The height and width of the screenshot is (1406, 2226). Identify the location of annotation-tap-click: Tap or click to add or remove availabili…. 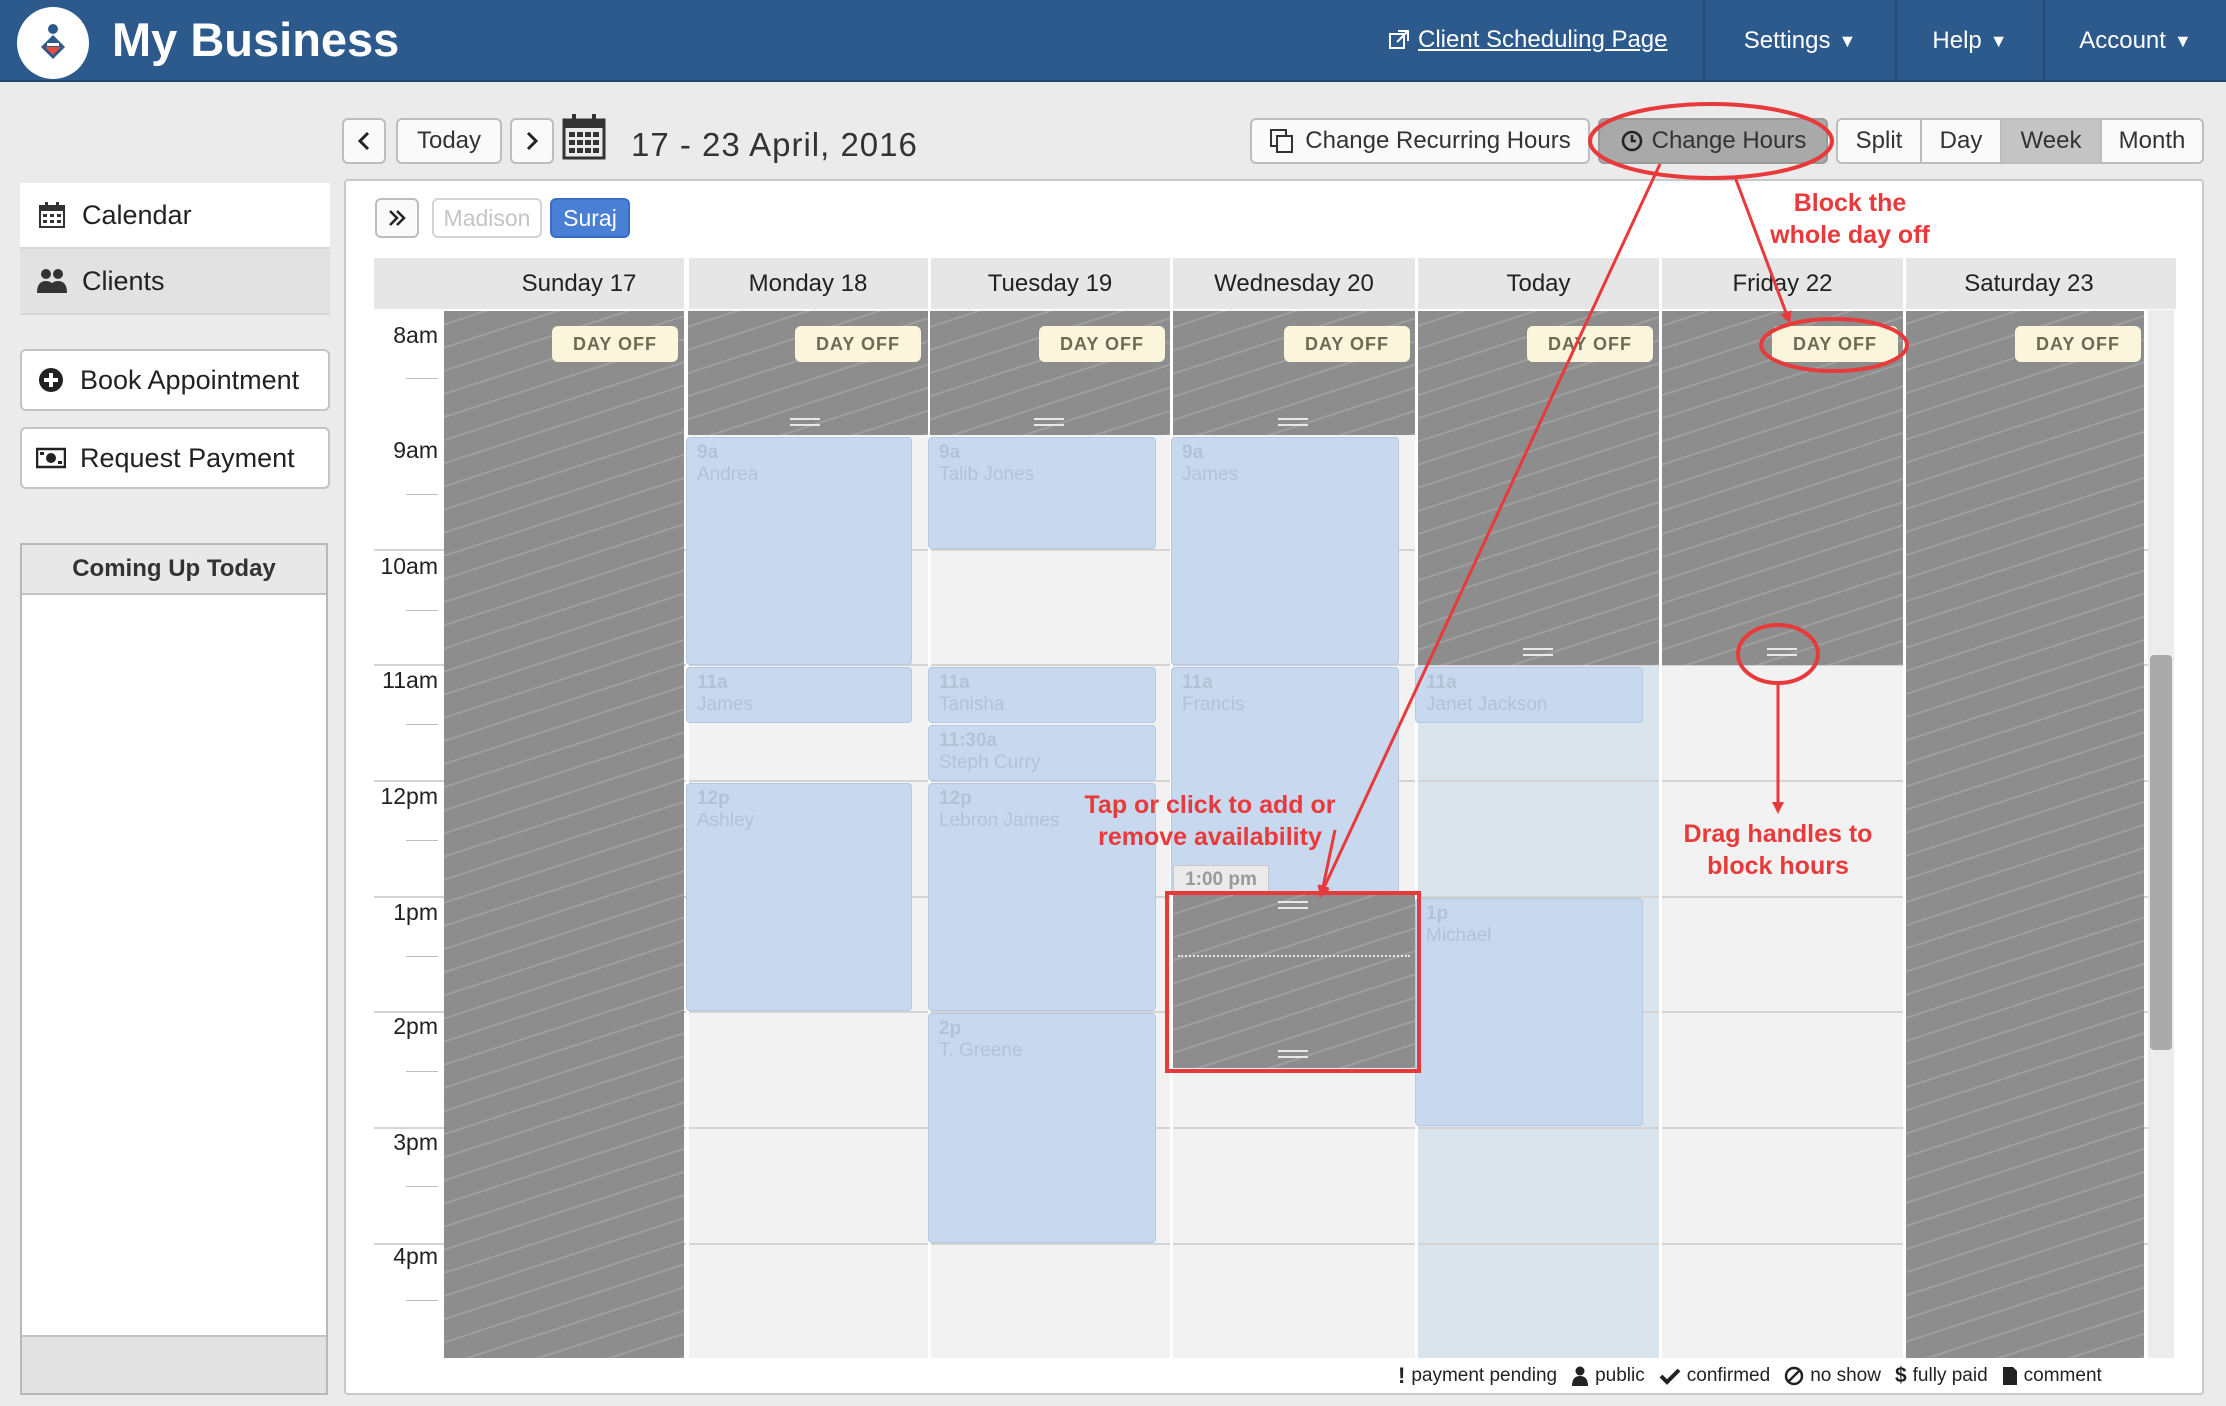
(1210, 821).